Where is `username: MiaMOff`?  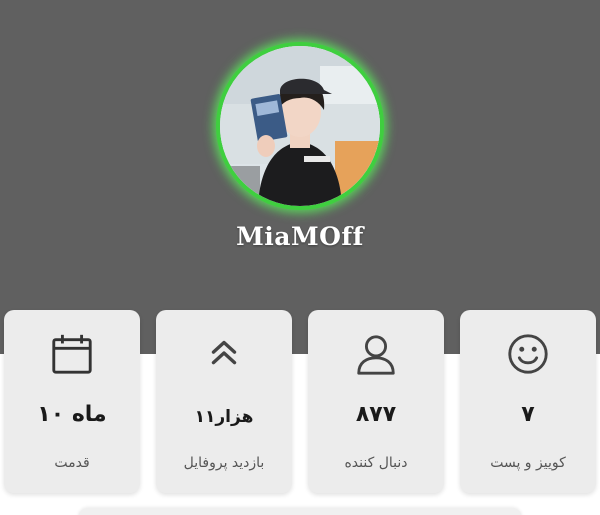 username: MiaMOff is located at coordinates (300, 236).